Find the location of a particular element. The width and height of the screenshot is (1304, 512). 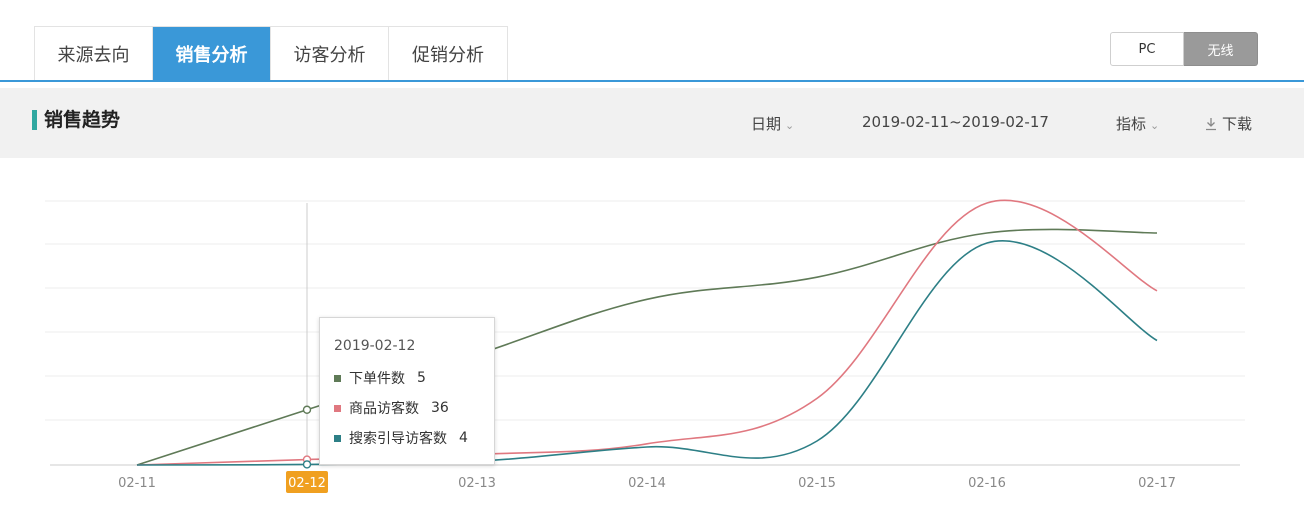

date-range-picker: 2019-02-11~2019-02-17 is located at coordinates (955, 122).